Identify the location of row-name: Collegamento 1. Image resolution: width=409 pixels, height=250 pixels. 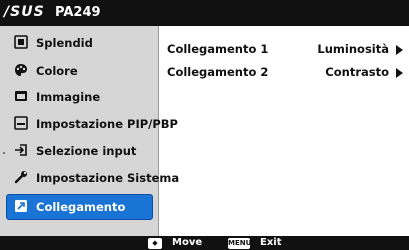
(218, 49).